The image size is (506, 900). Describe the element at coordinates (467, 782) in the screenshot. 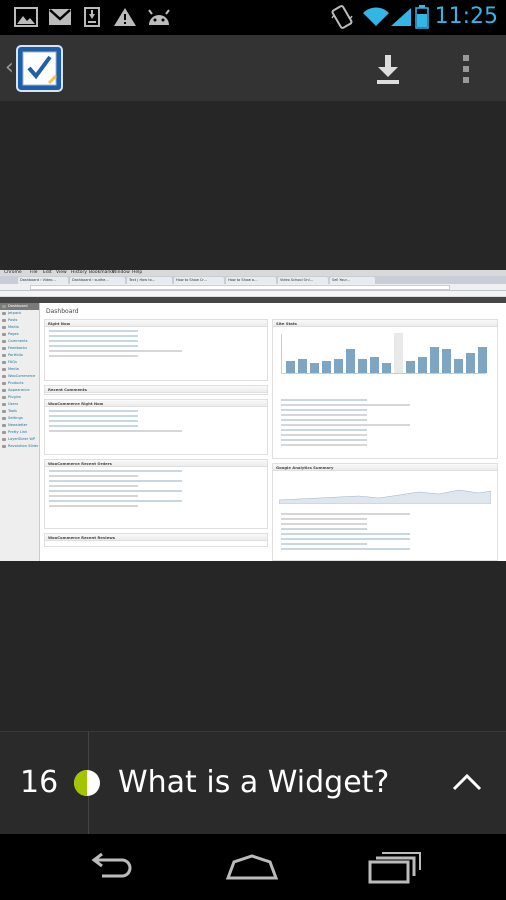

I see `chevron-up-icon` at that location.